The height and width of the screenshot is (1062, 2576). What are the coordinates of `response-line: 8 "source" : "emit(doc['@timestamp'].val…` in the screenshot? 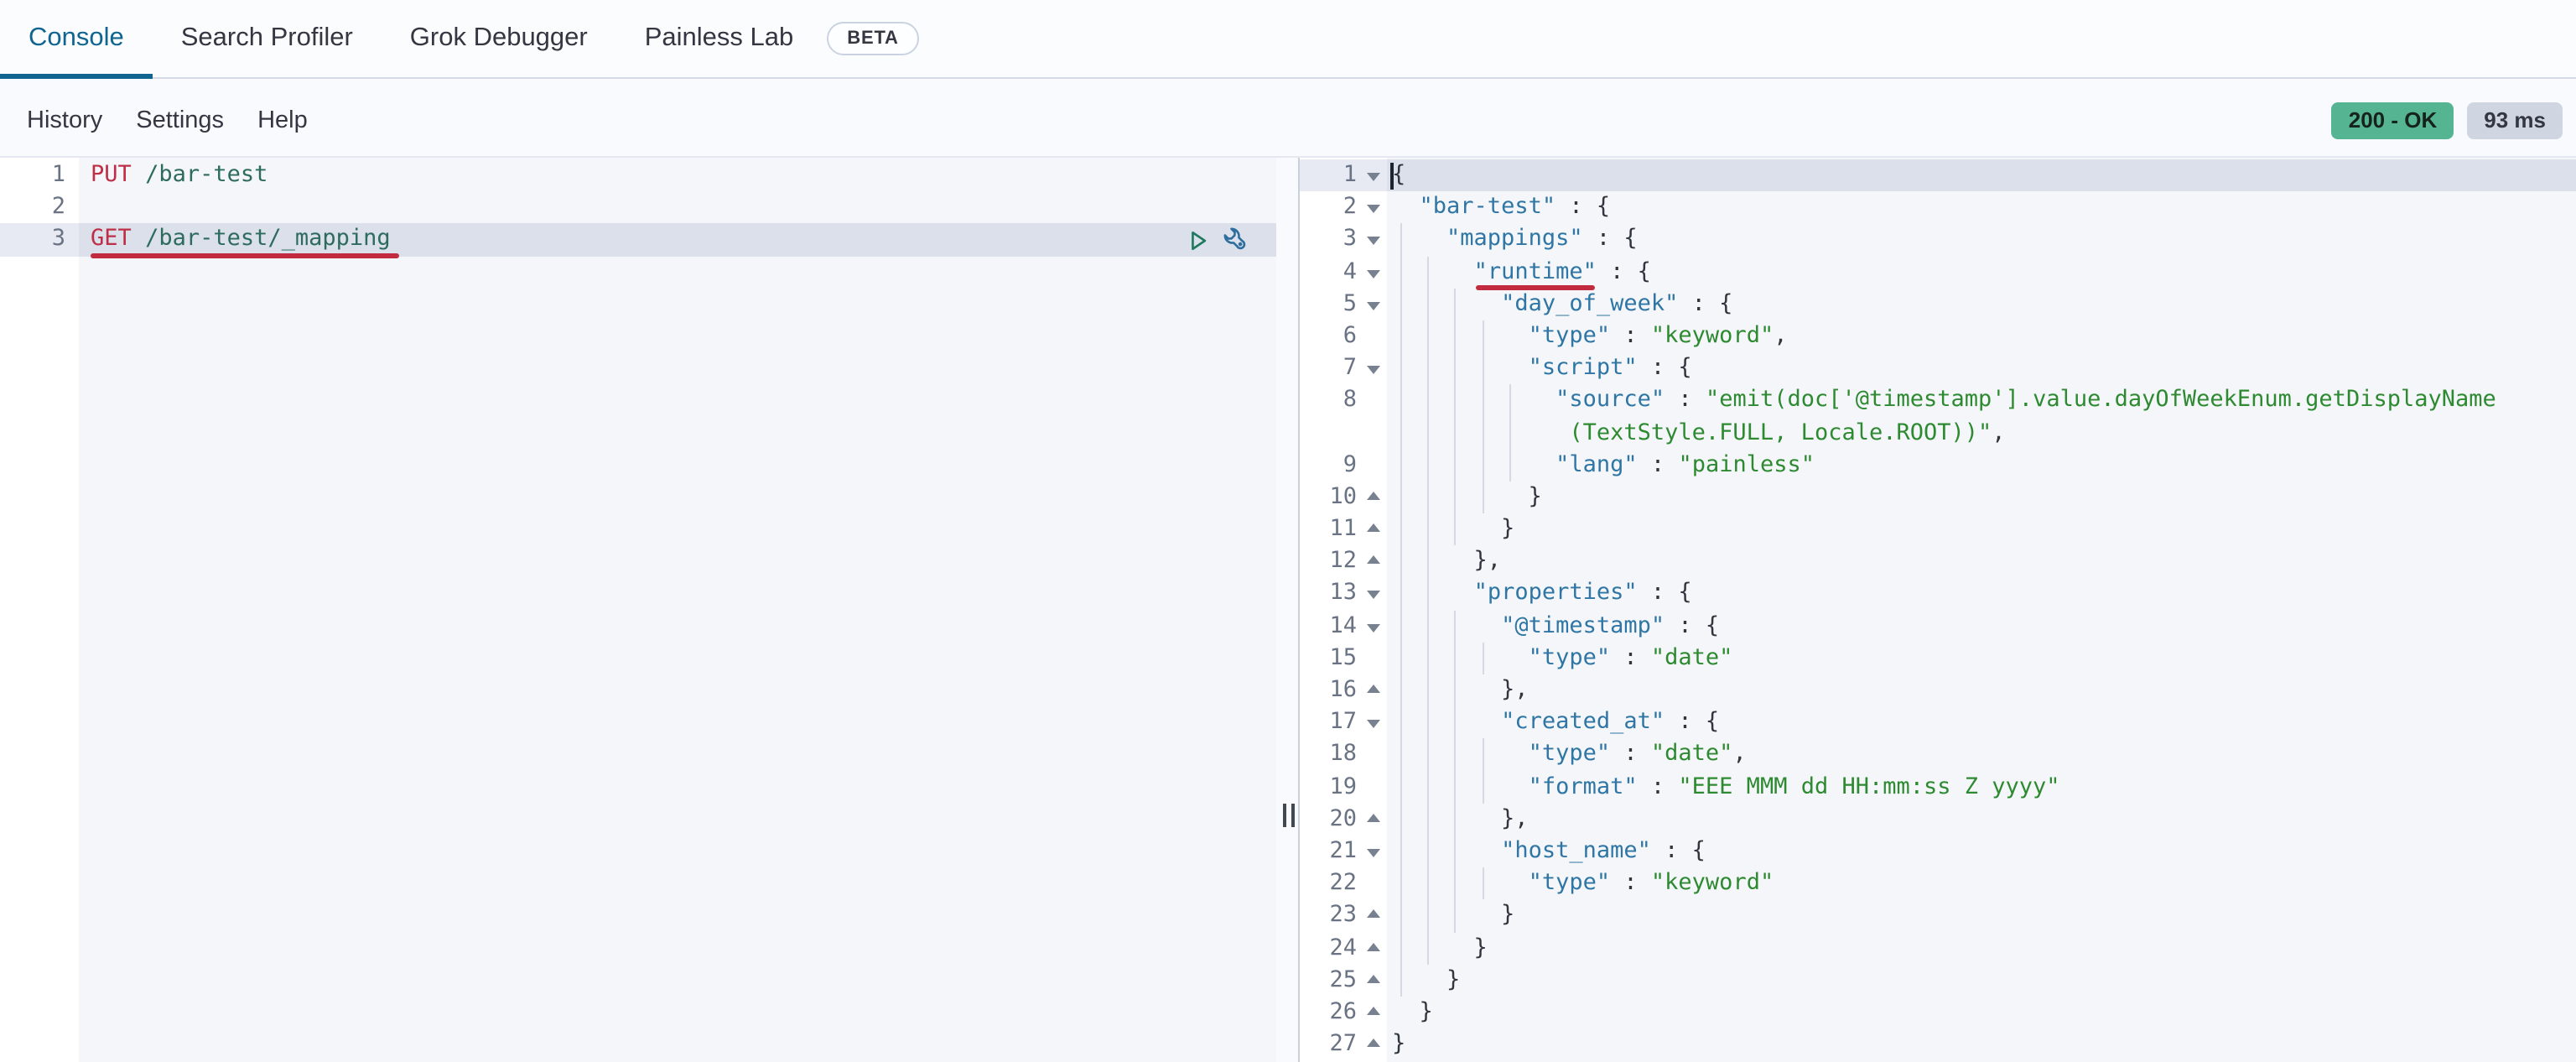 It's located at (1938, 400).